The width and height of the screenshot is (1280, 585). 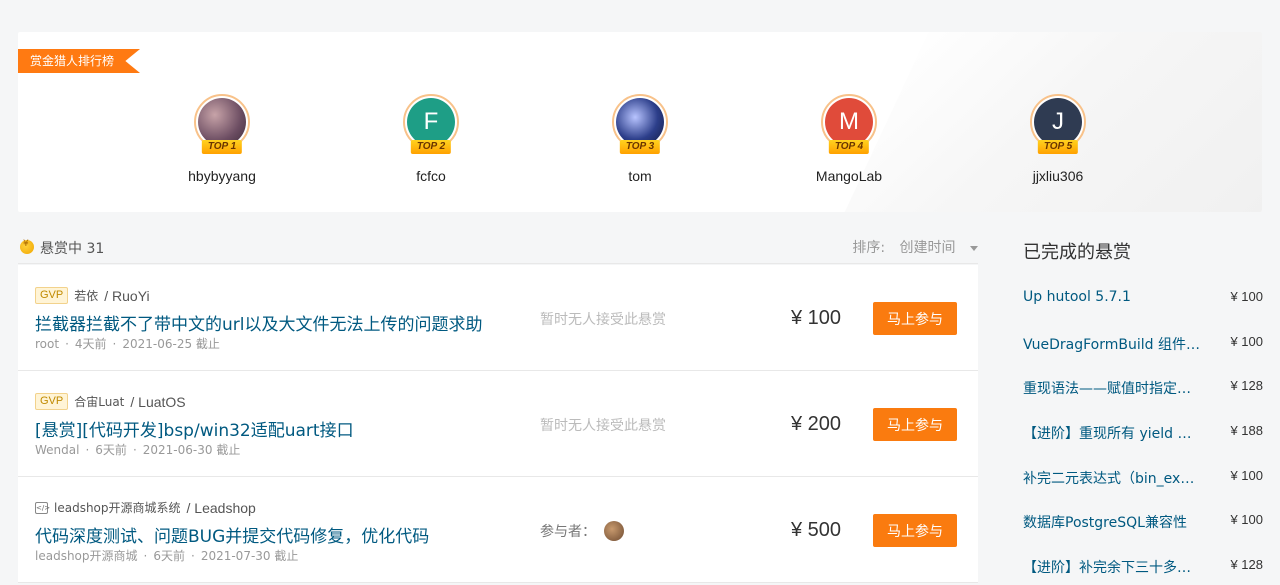 I want to click on bounty-participants: 参与者：, so click(x=582, y=531).